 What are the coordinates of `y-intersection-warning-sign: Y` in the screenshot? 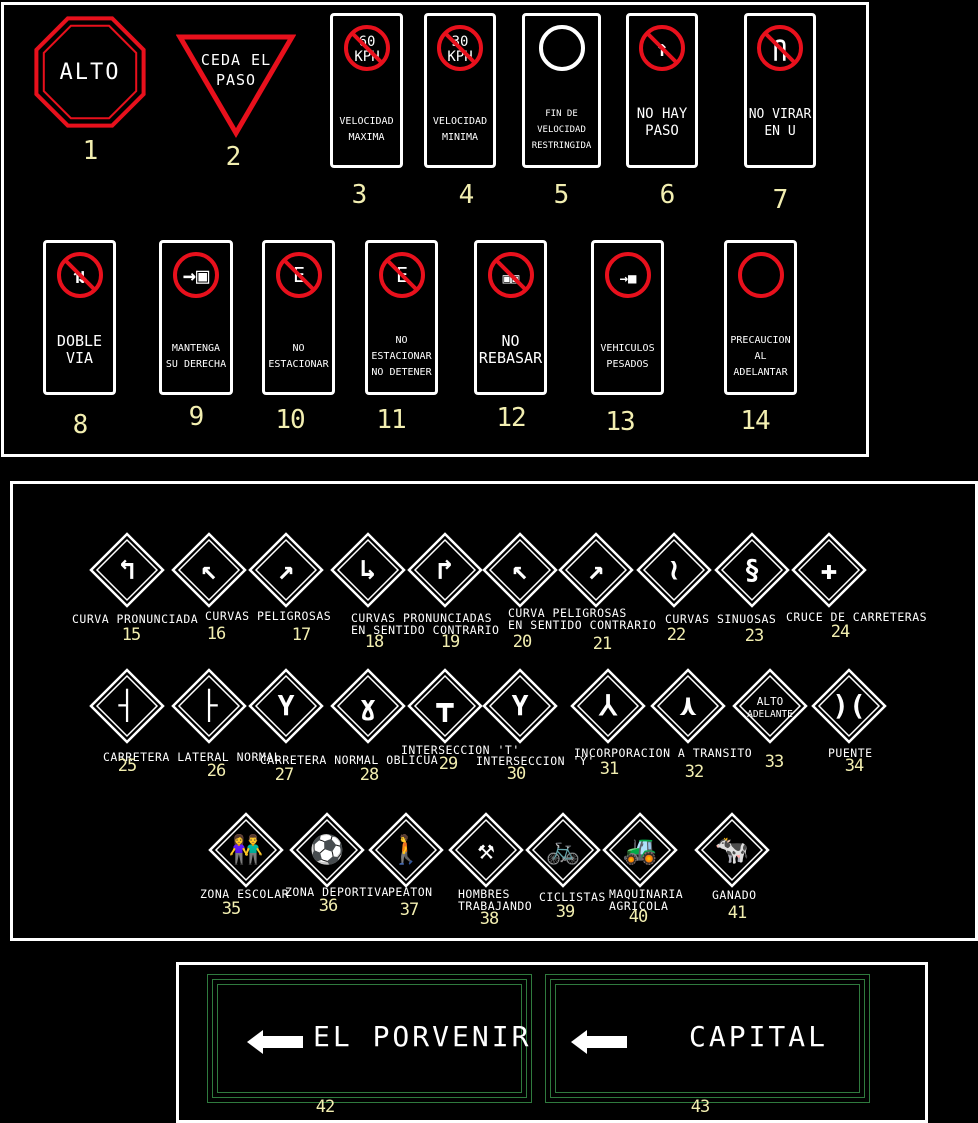 It's located at (520, 706).